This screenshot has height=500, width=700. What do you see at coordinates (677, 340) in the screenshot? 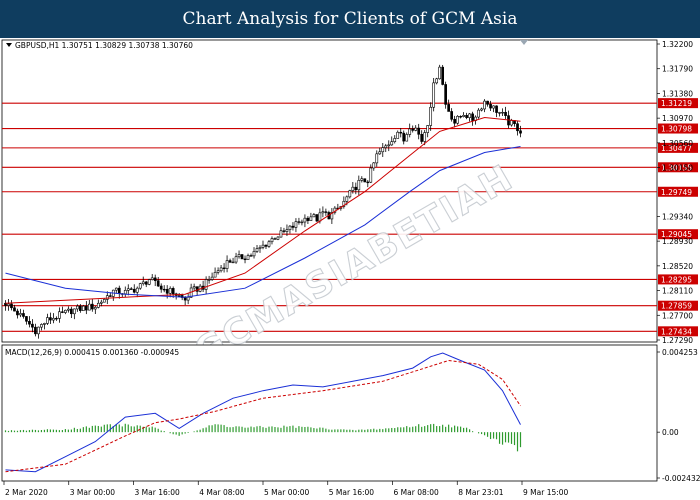
I see `price-tick-label: 1.27290` at bounding box center [677, 340].